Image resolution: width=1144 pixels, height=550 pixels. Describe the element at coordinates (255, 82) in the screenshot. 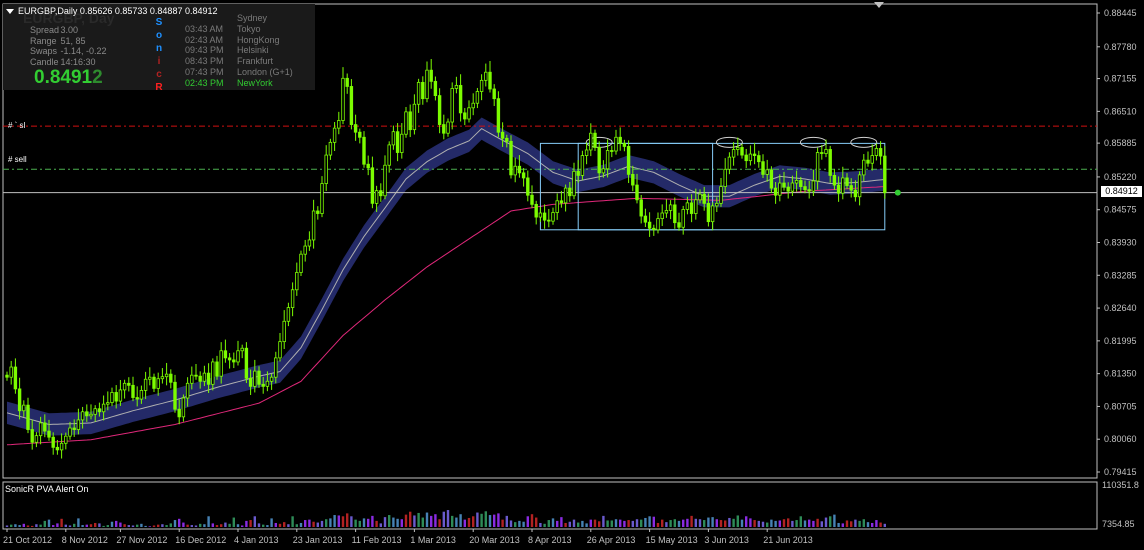

I see `session-city: NewYork` at that location.